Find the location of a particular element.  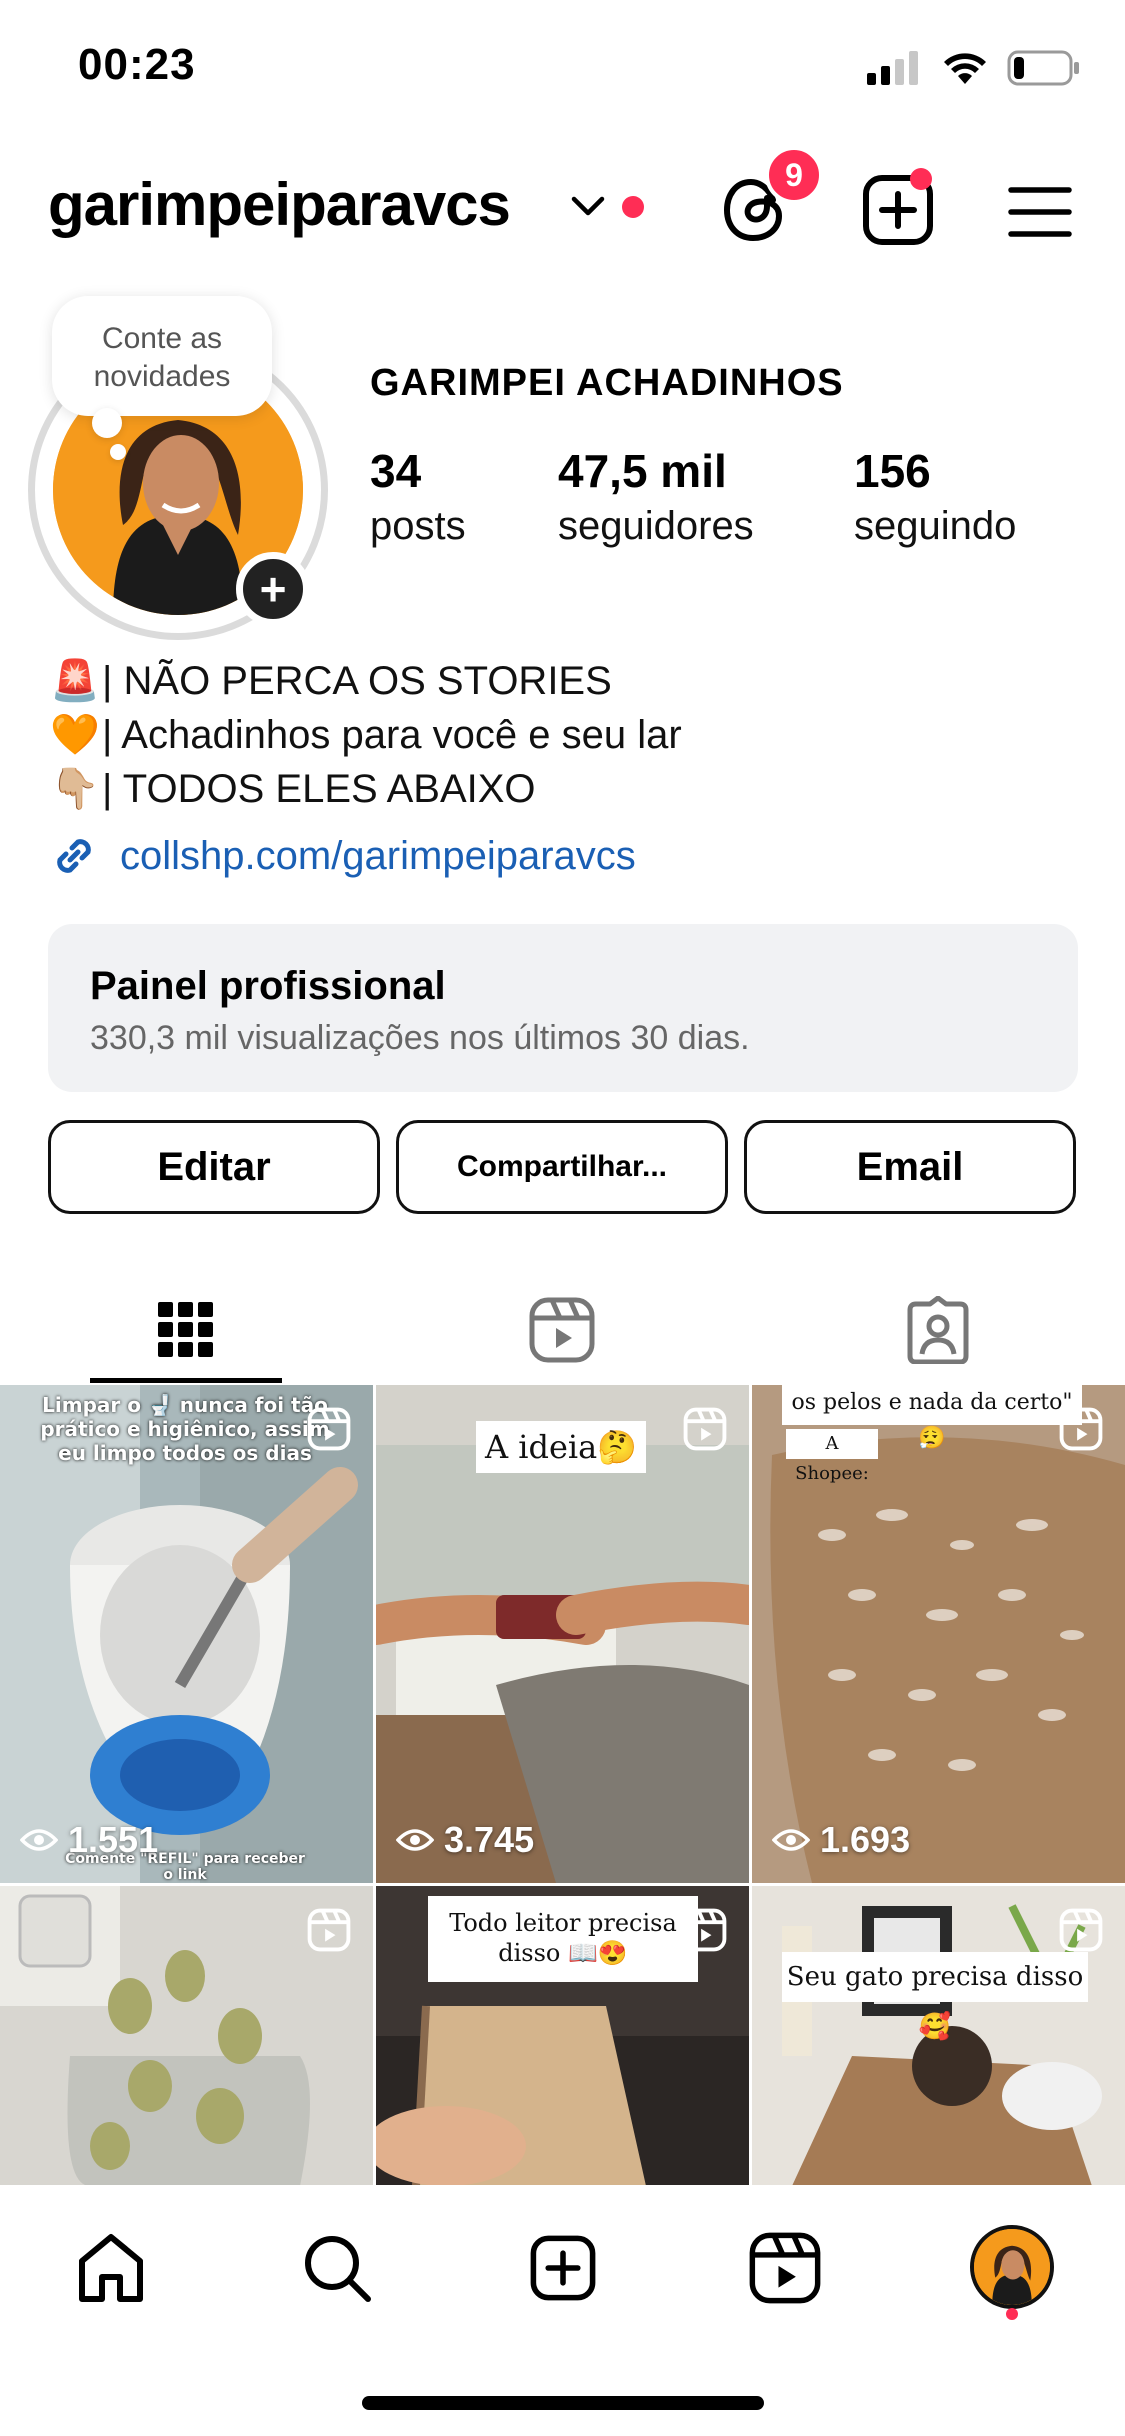

view-count: 1.551 is located at coordinates (89, 1840).